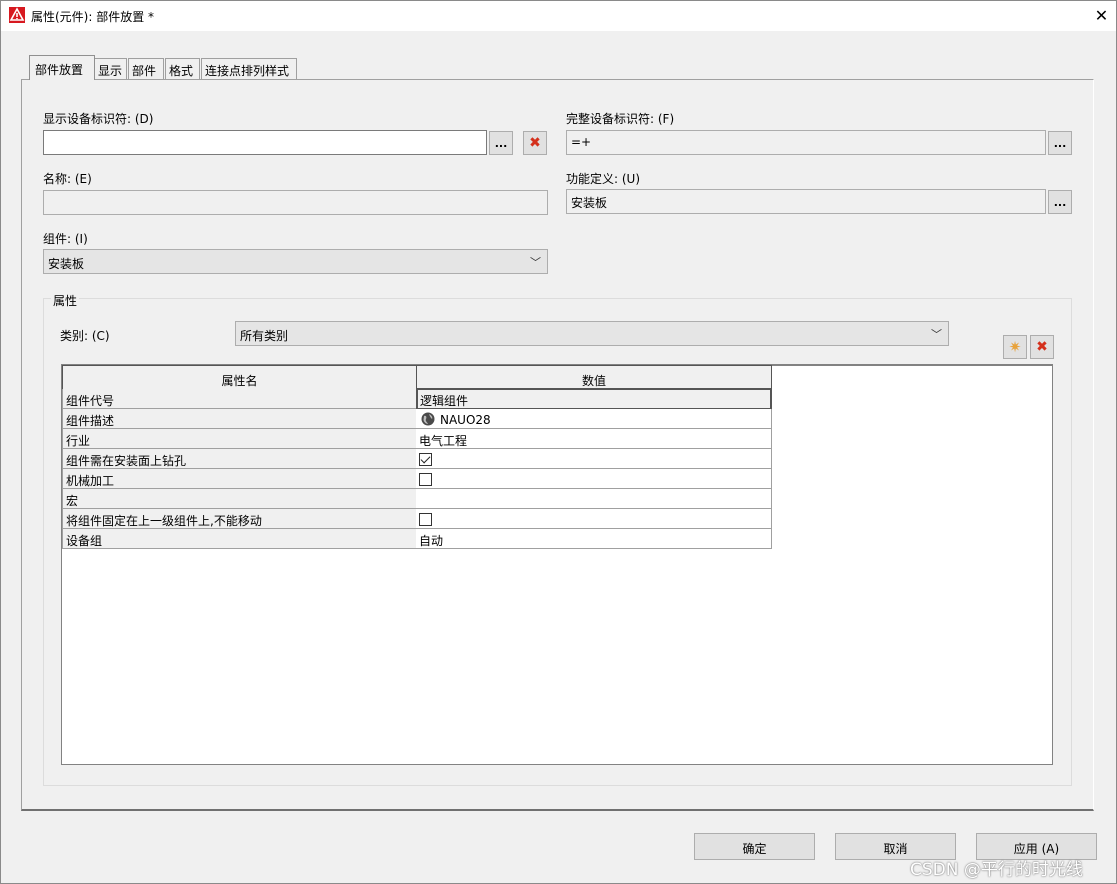  Describe the element at coordinates (249, 68) in the screenshot. I see `tab-connection-point-pattern: 连接点排列样式` at that location.